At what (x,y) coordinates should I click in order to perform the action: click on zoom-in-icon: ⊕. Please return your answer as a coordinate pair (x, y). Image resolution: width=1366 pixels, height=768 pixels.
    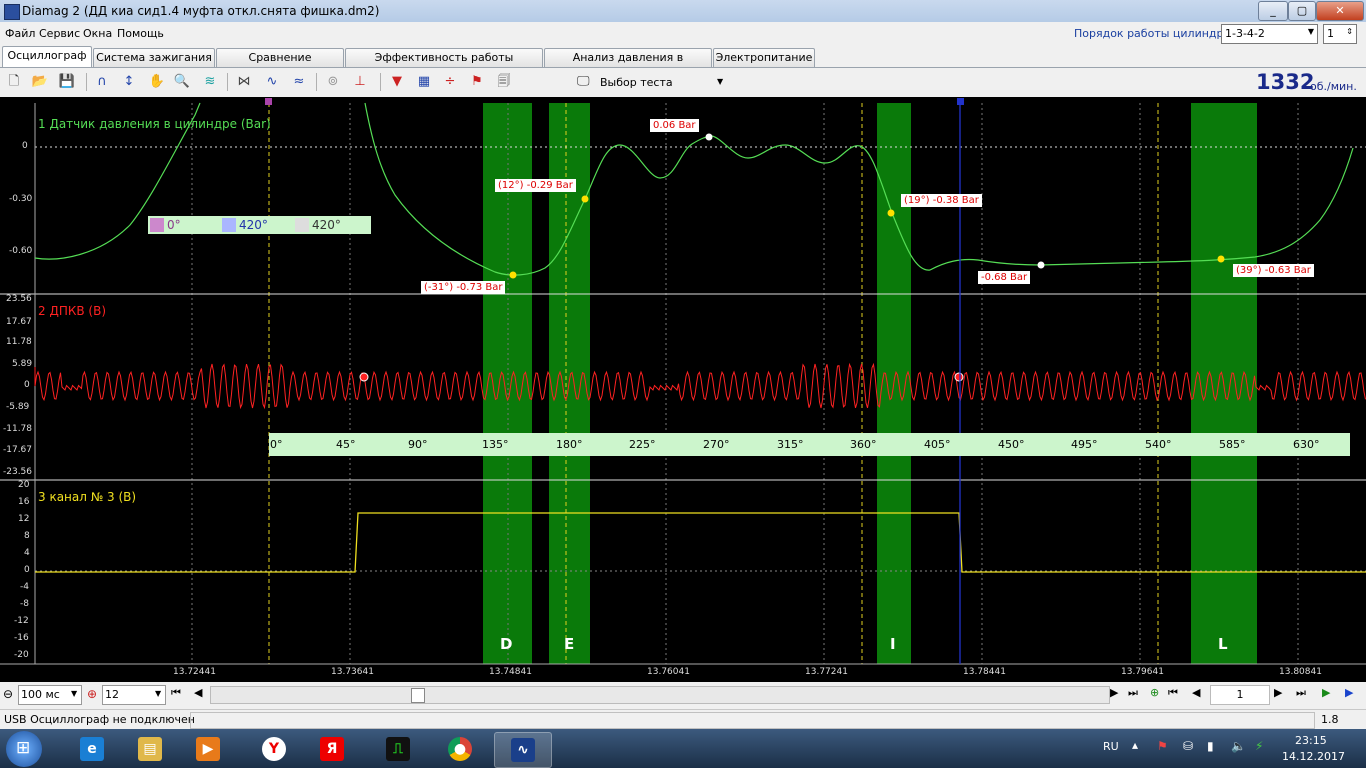
    Looking at the image, I should click on (92, 694).